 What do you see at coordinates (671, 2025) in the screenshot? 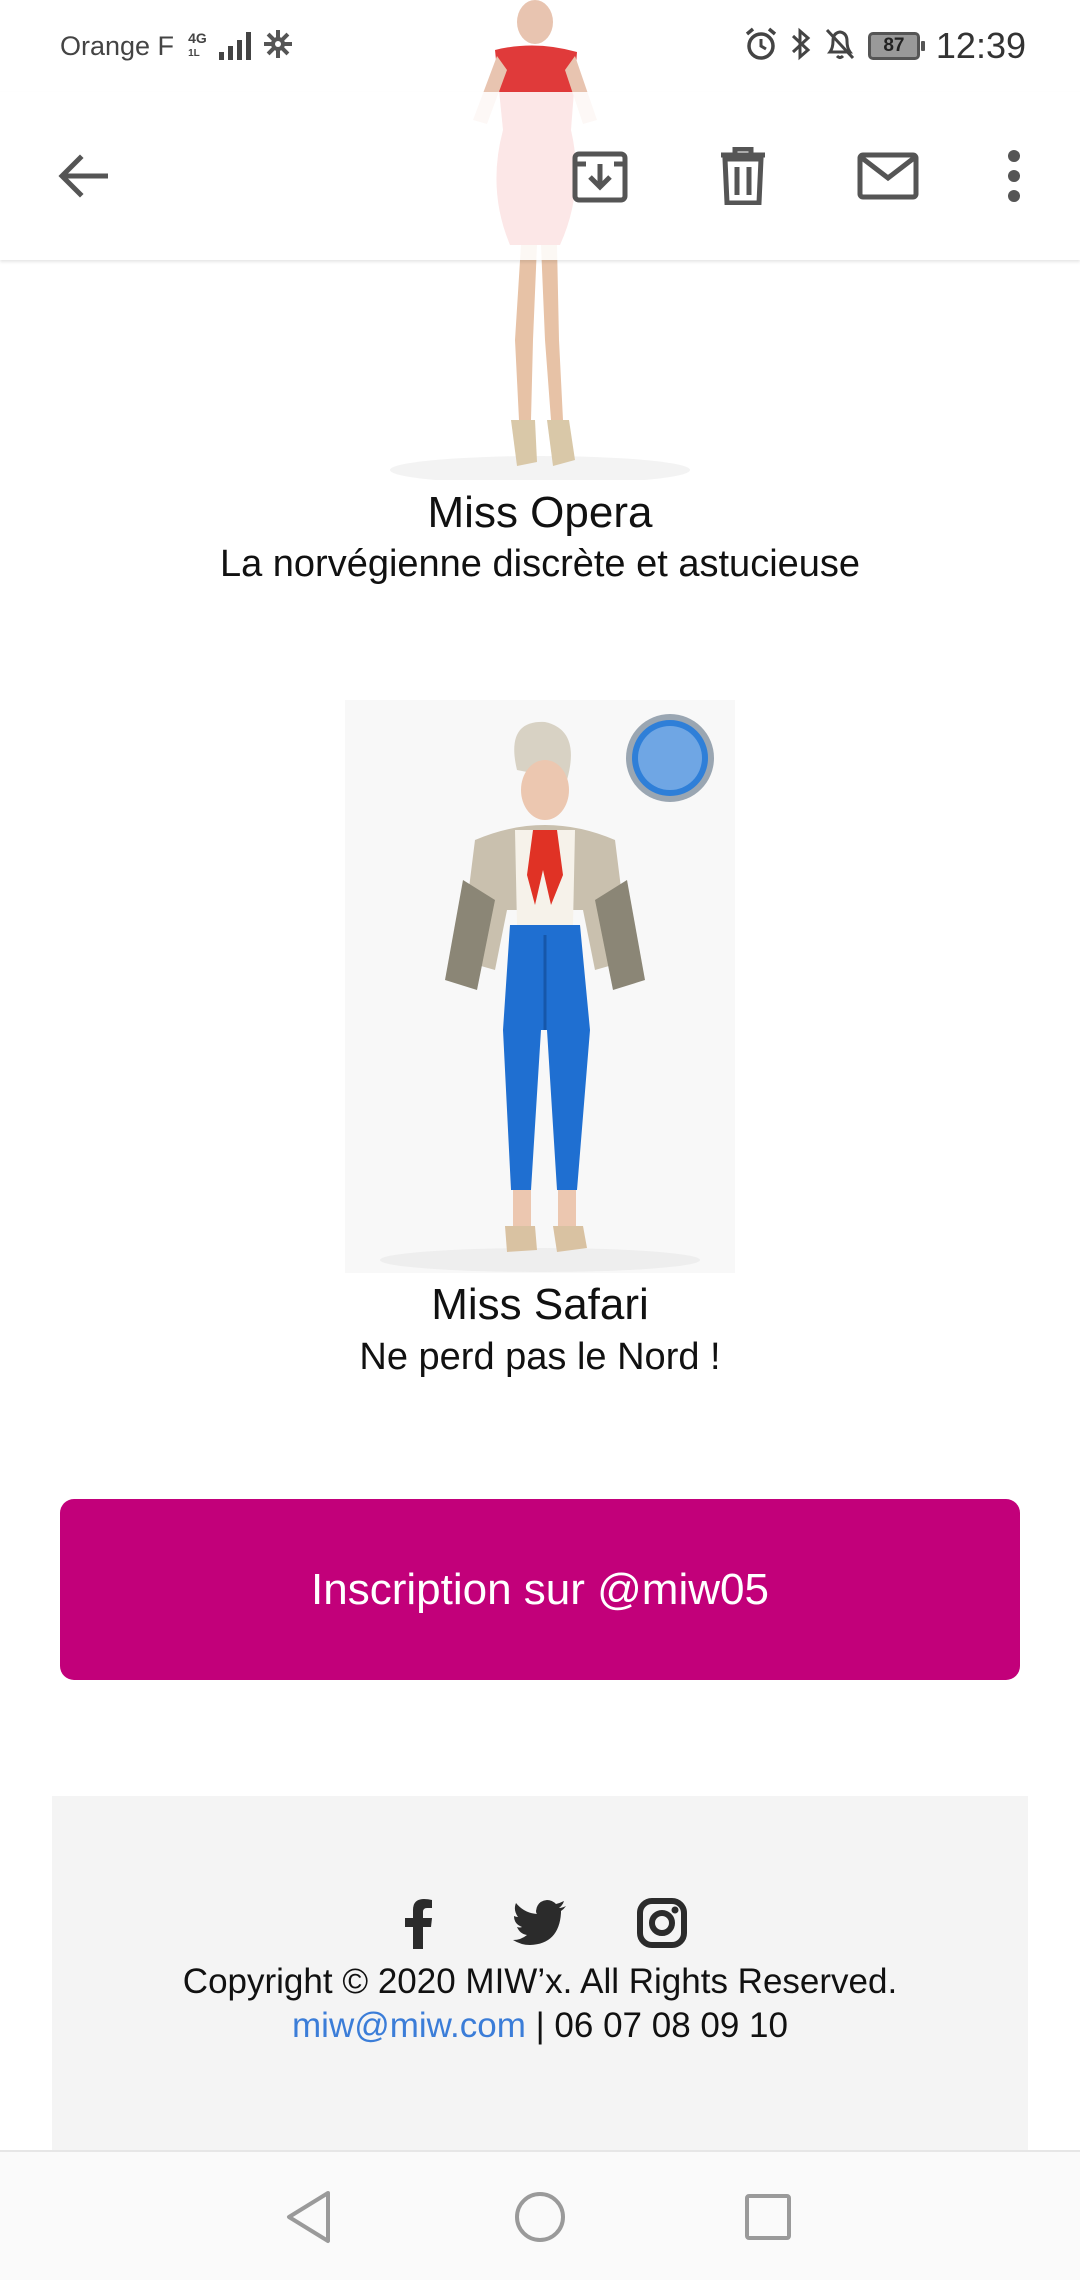
I see `phone-number: 06 07 08 09 10` at bounding box center [671, 2025].